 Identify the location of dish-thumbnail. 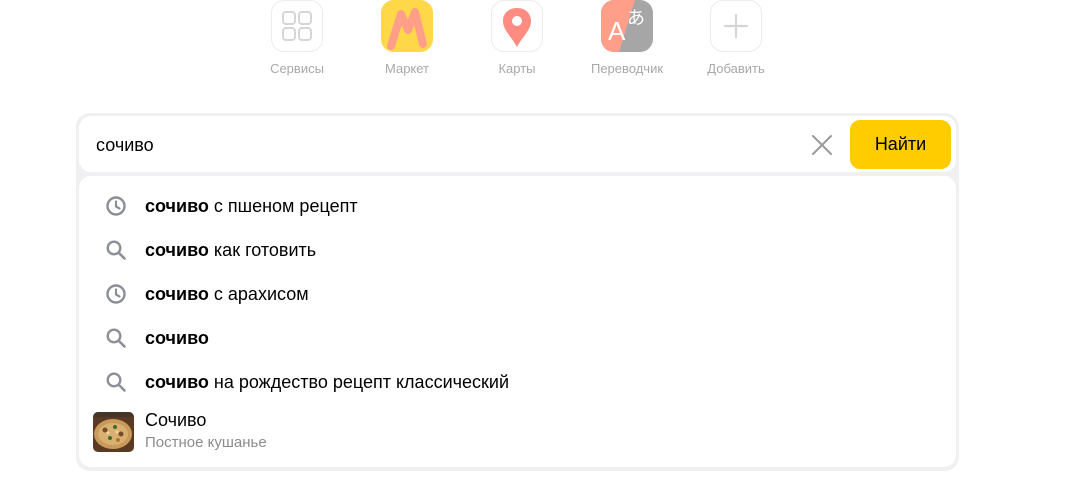
(113, 432).